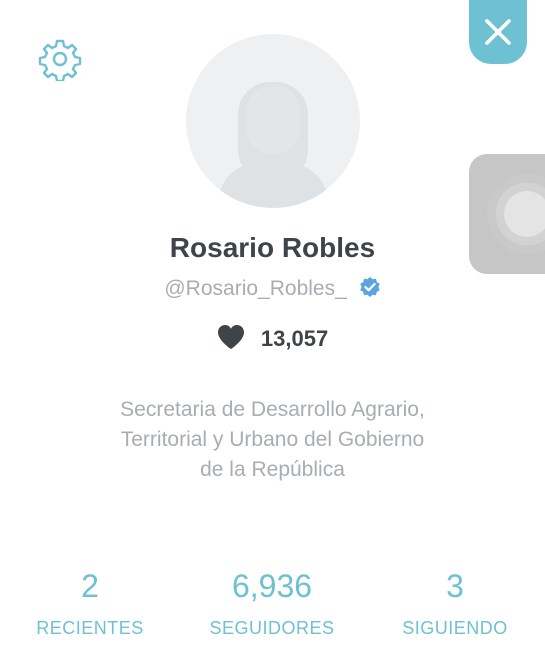  I want to click on stat-label: SIGUIENDO, so click(455, 628).